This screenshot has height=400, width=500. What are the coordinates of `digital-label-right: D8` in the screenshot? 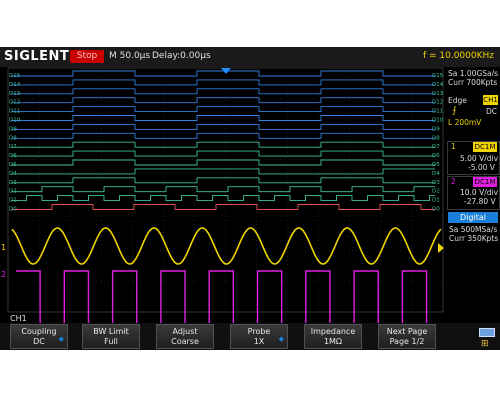 It's located at (436, 138).